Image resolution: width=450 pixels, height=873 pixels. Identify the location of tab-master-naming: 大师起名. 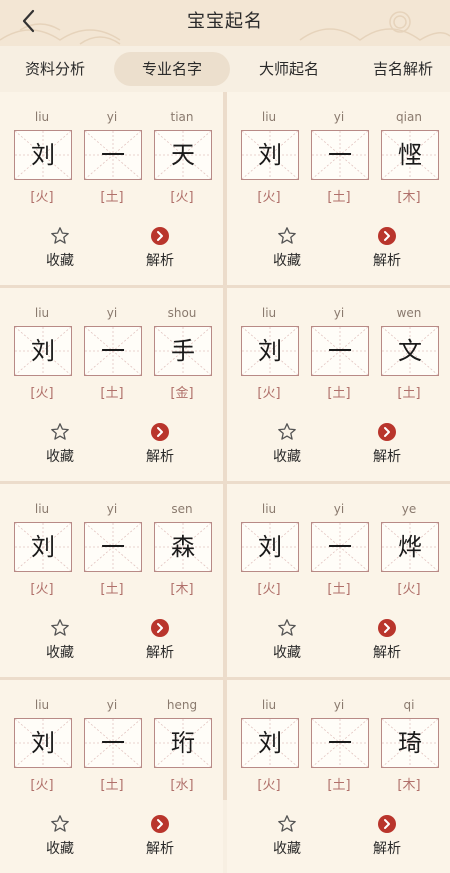
(289, 69).